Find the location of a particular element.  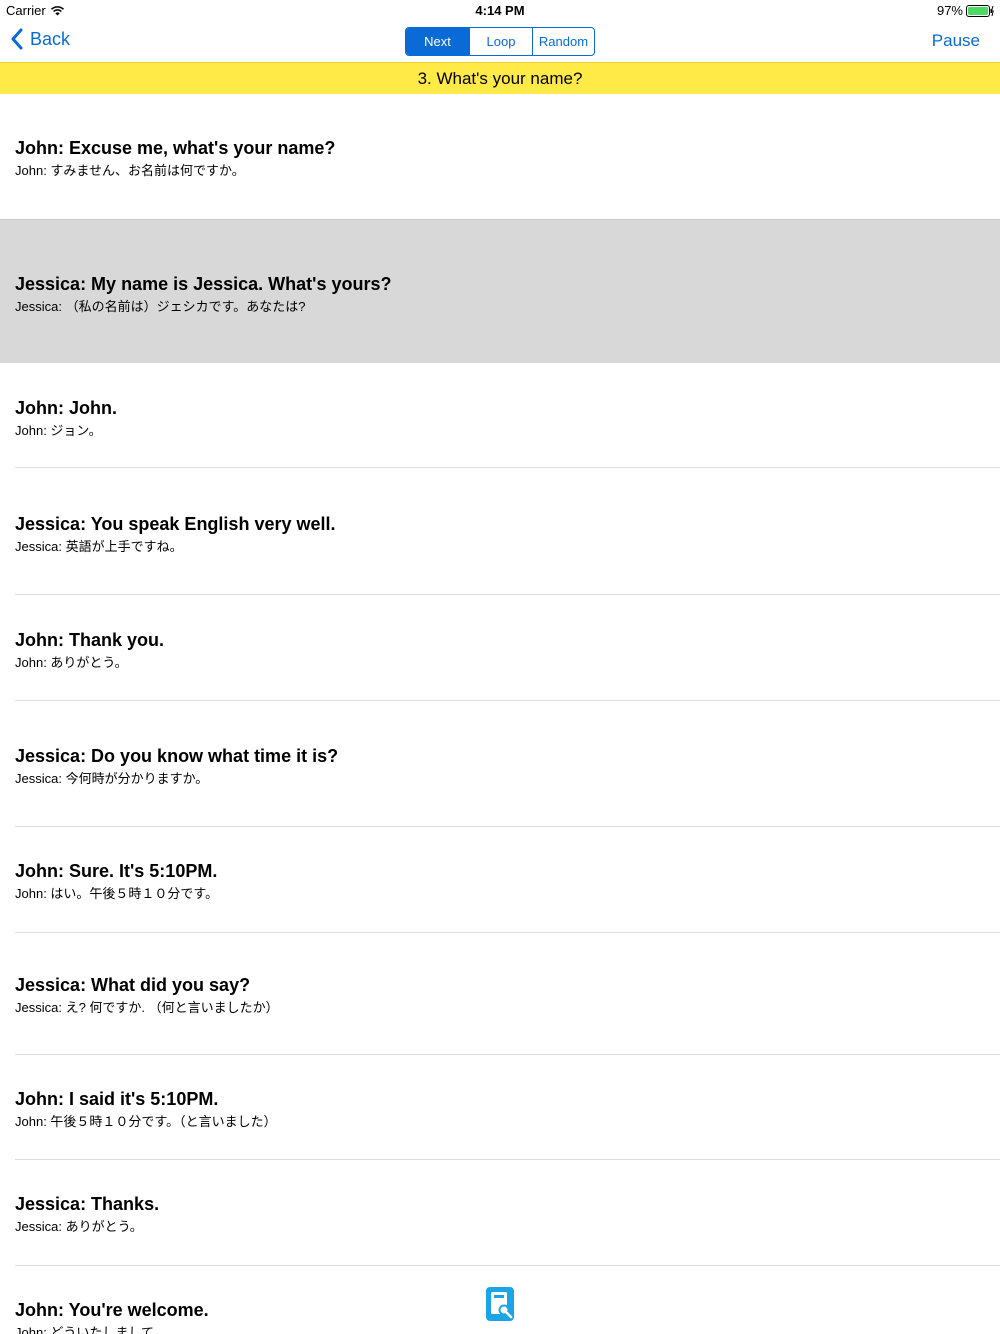

english-line: John: Thank you. is located at coordinates (90, 640).